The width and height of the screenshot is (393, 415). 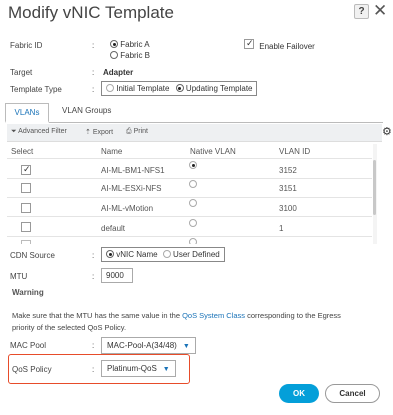 I want to click on export-label: Export, so click(x=103, y=132).